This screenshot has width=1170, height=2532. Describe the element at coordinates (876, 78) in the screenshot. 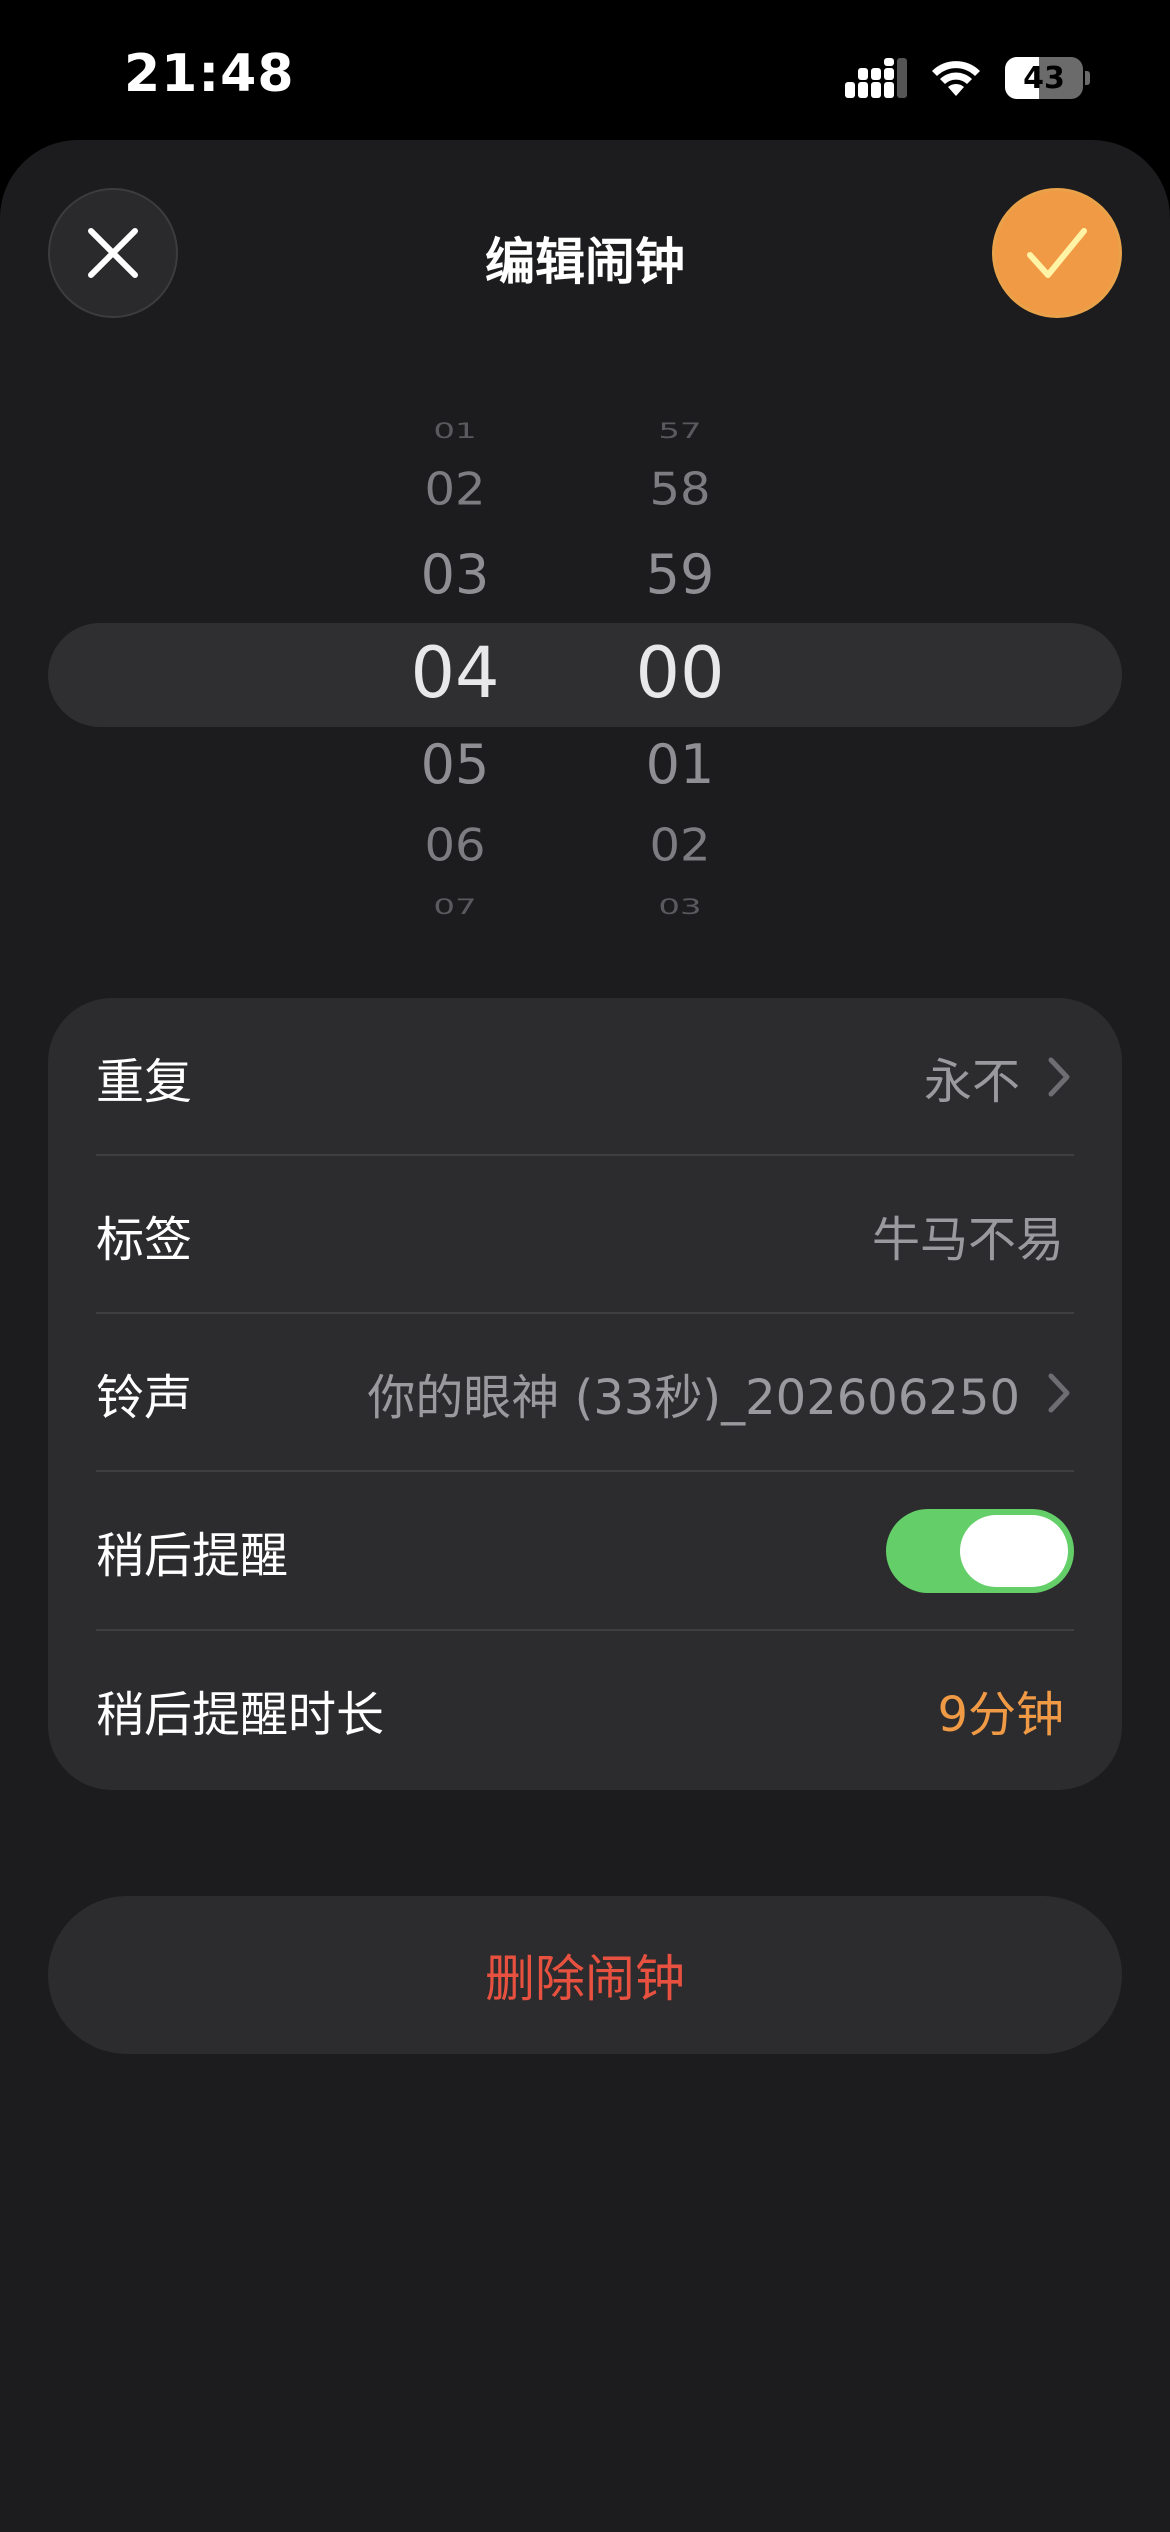

I see `cellular-signal-icon` at that location.